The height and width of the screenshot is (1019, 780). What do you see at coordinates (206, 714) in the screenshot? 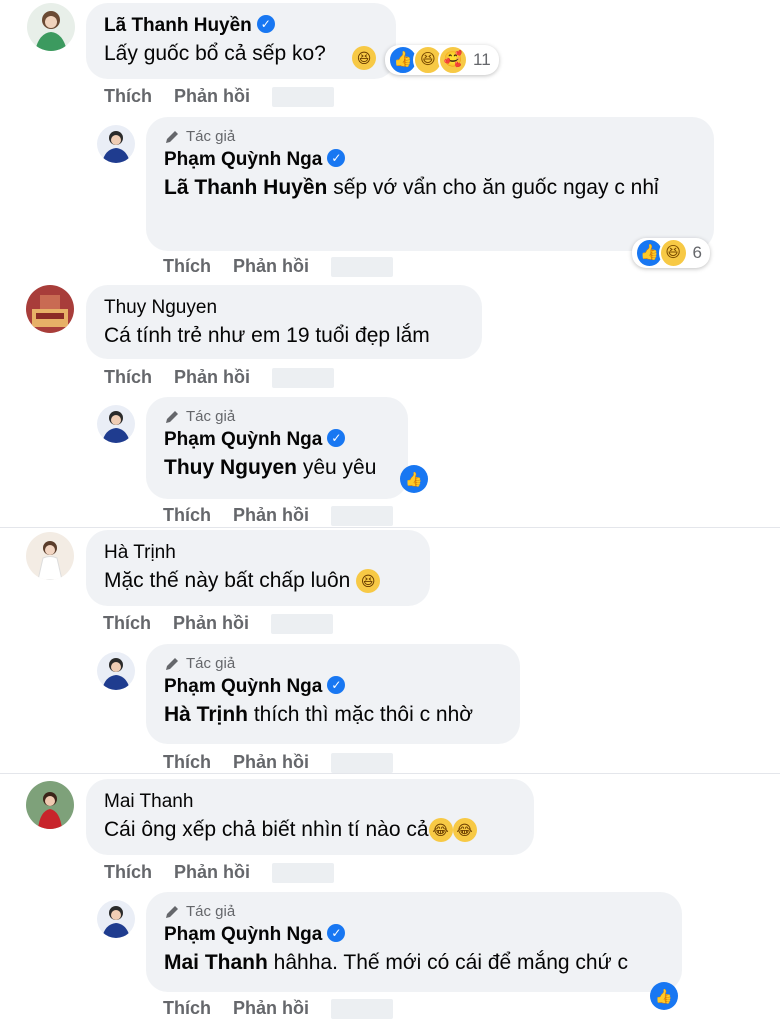
I see `mention-link: Hà Trịnh` at bounding box center [206, 714].